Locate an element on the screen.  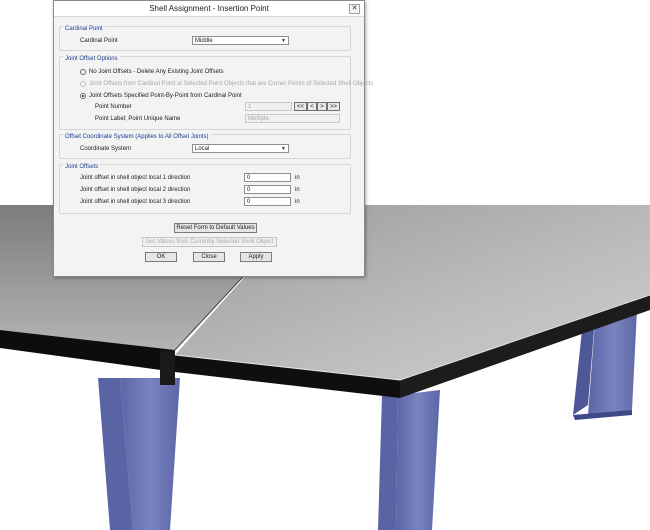
offset-local-3-field: 0 is located at coordinates (267, 201).